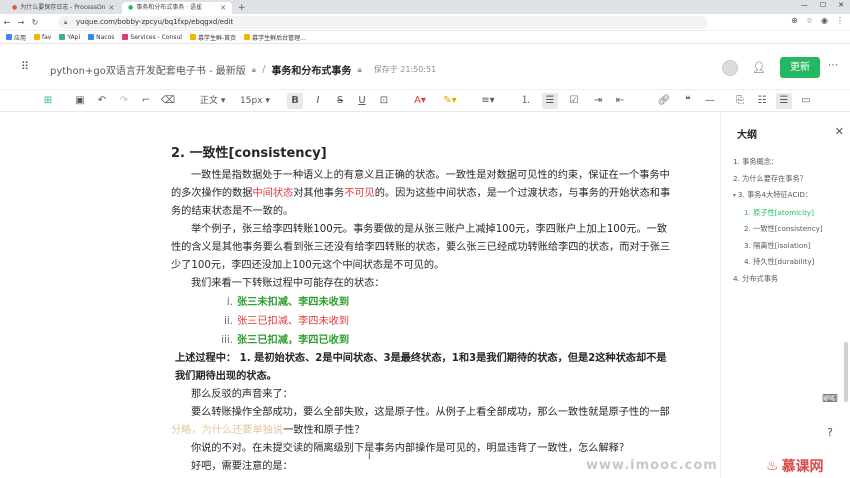  Describe the element at coordinates (789, 162) in the screenshot. I see `outline-item: 1. 事务概念：` at that location.